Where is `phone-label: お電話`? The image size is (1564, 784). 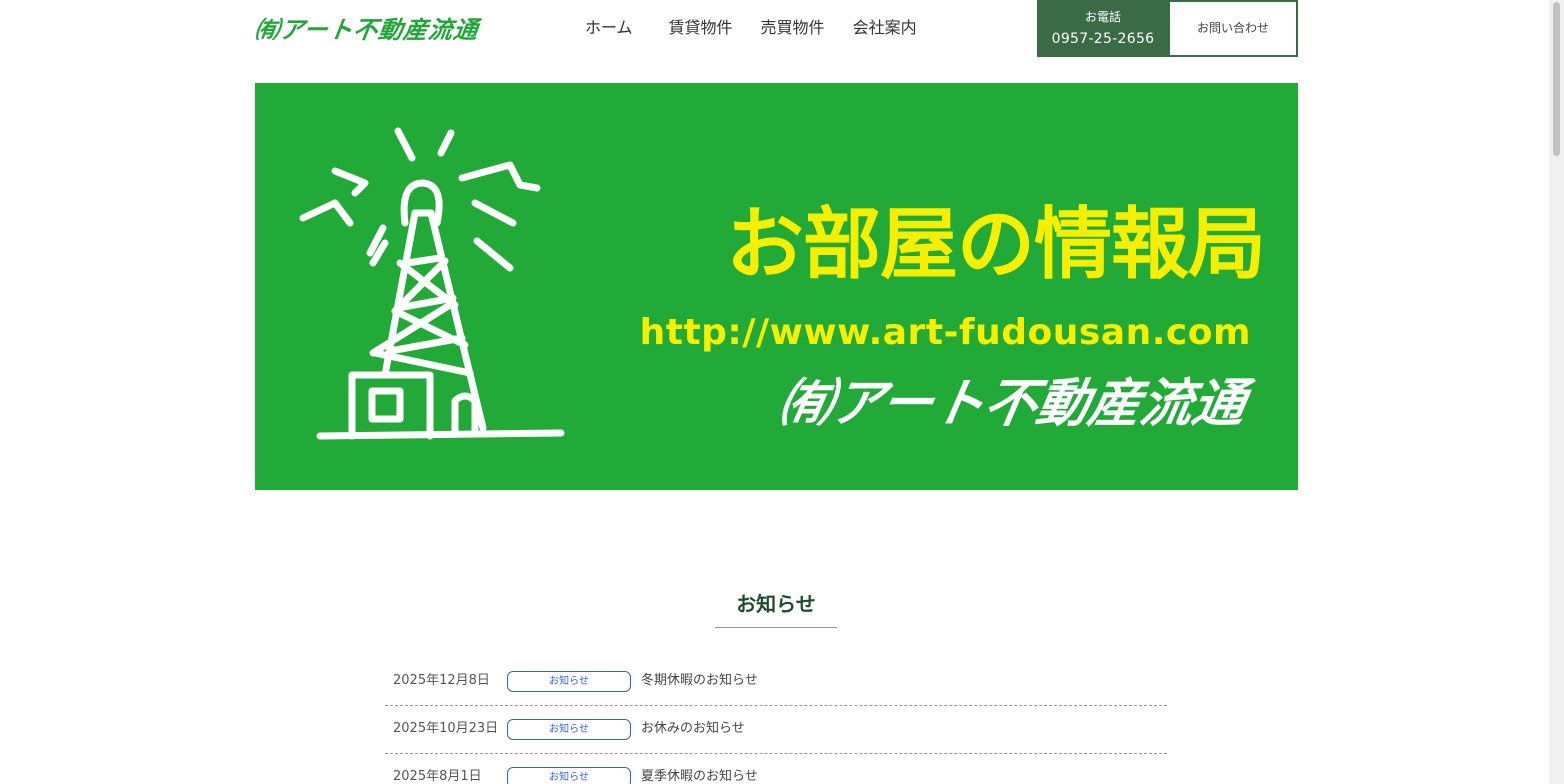 phone-label: お電話 is located at coordinates (1102, 17).